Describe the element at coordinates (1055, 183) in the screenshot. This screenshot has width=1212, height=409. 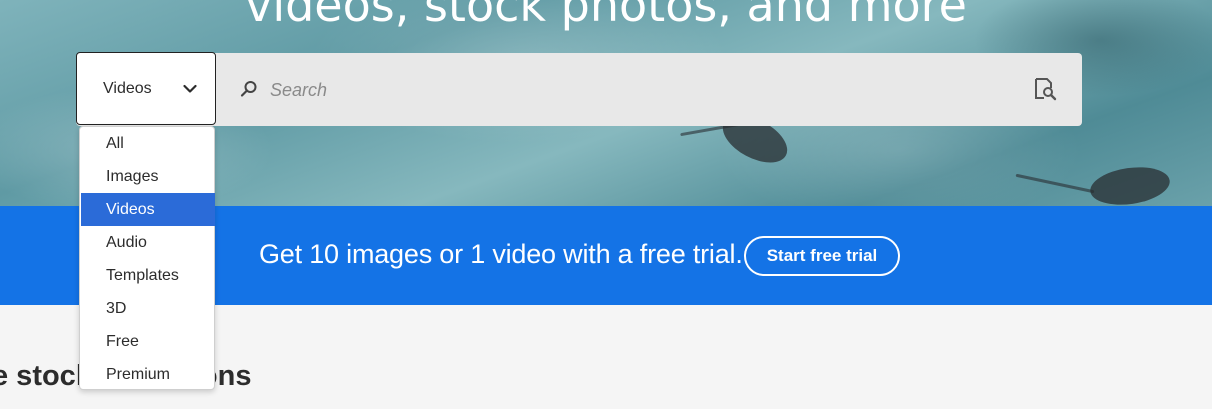
I see `stingray-tail` at that location.